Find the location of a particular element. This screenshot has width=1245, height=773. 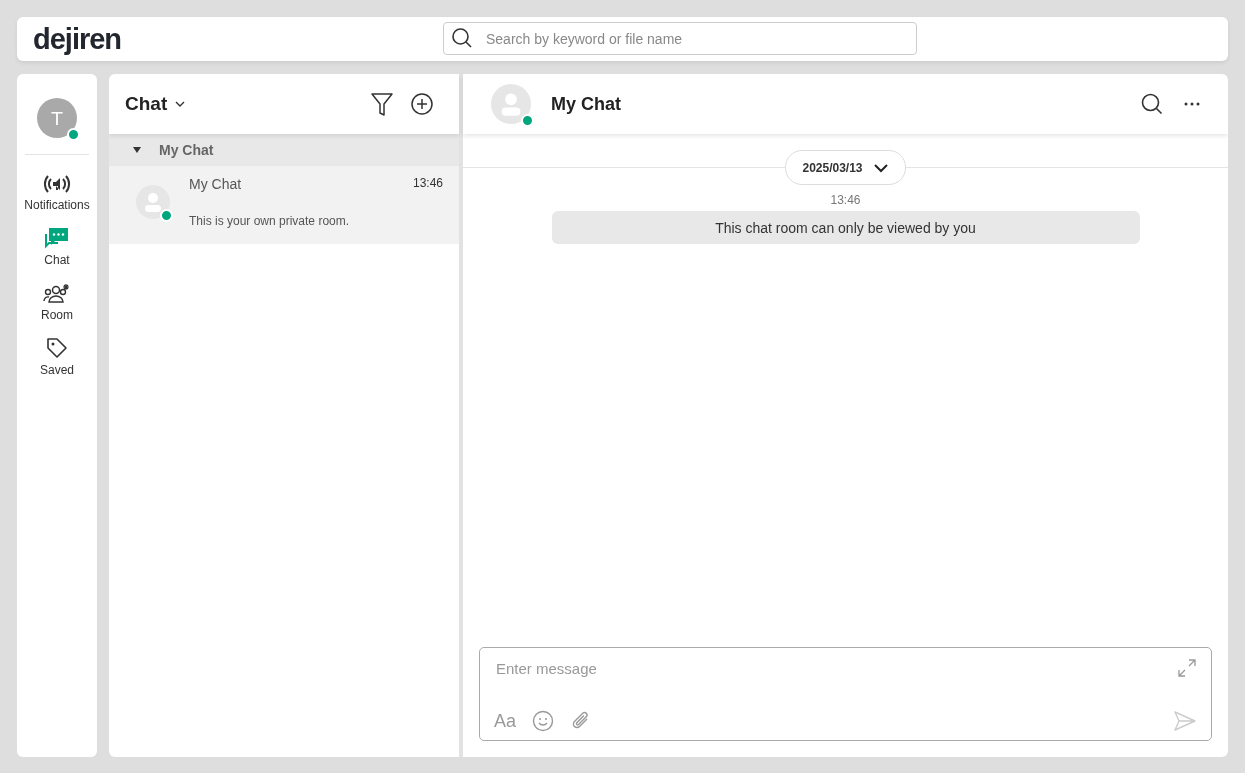

chat-list-item: My Chat 13:46 This is your own private room. is located at coordinates (284, 205).